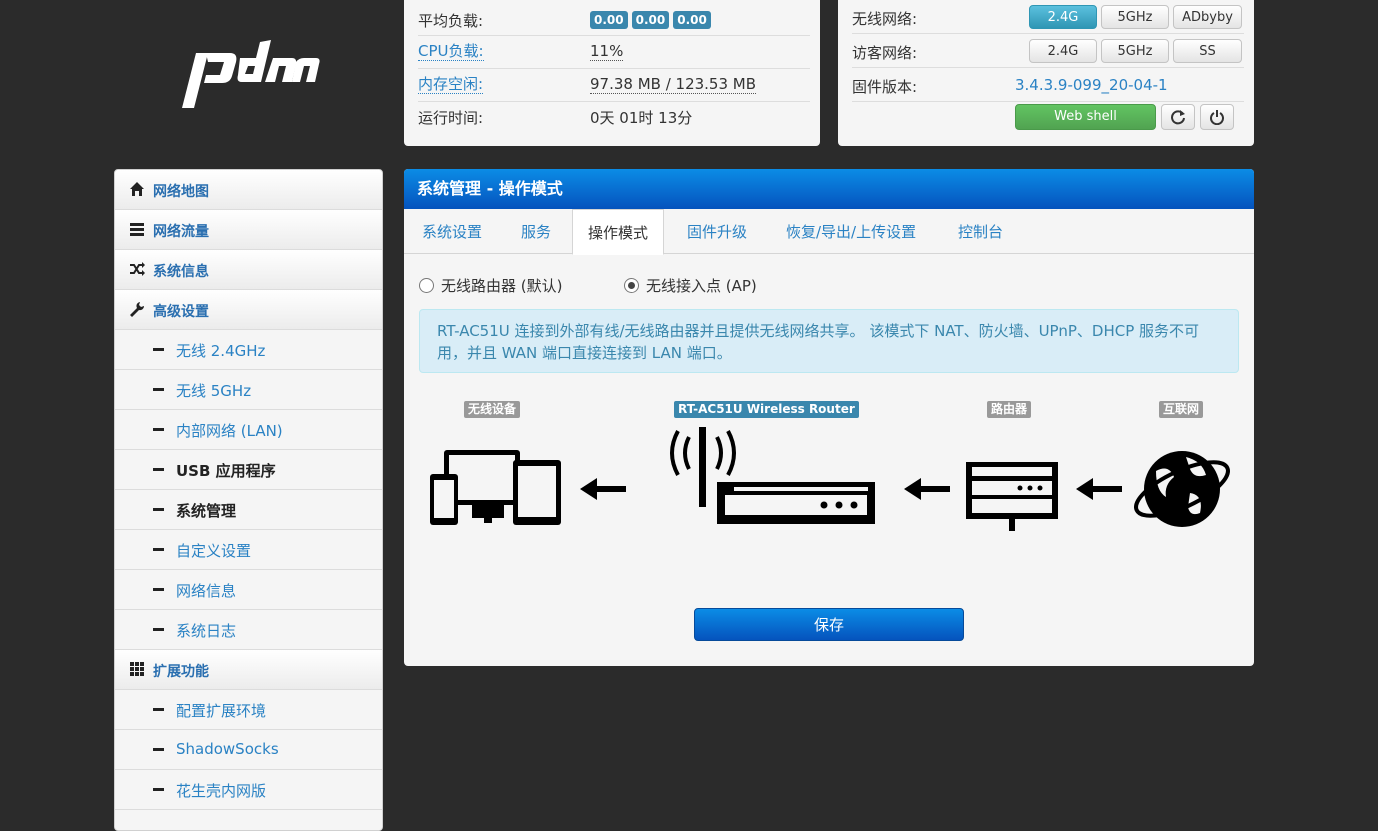 The width and height of the screenshot is (1378, 831). What do you see at coordinates (181, 272) in the screenshot?
I see `sidebar-item-label: 系统信息` at bounding box center [181, 272].